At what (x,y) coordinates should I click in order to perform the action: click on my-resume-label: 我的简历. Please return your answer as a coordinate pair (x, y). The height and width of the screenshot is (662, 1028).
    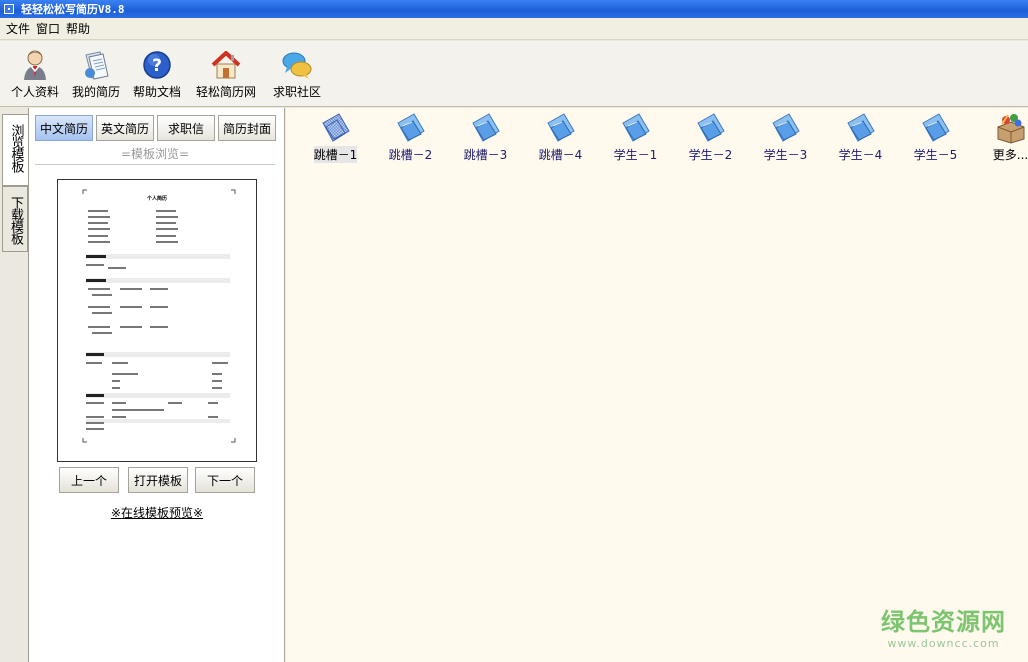
    Looking at the image, I should click on (95, 92).